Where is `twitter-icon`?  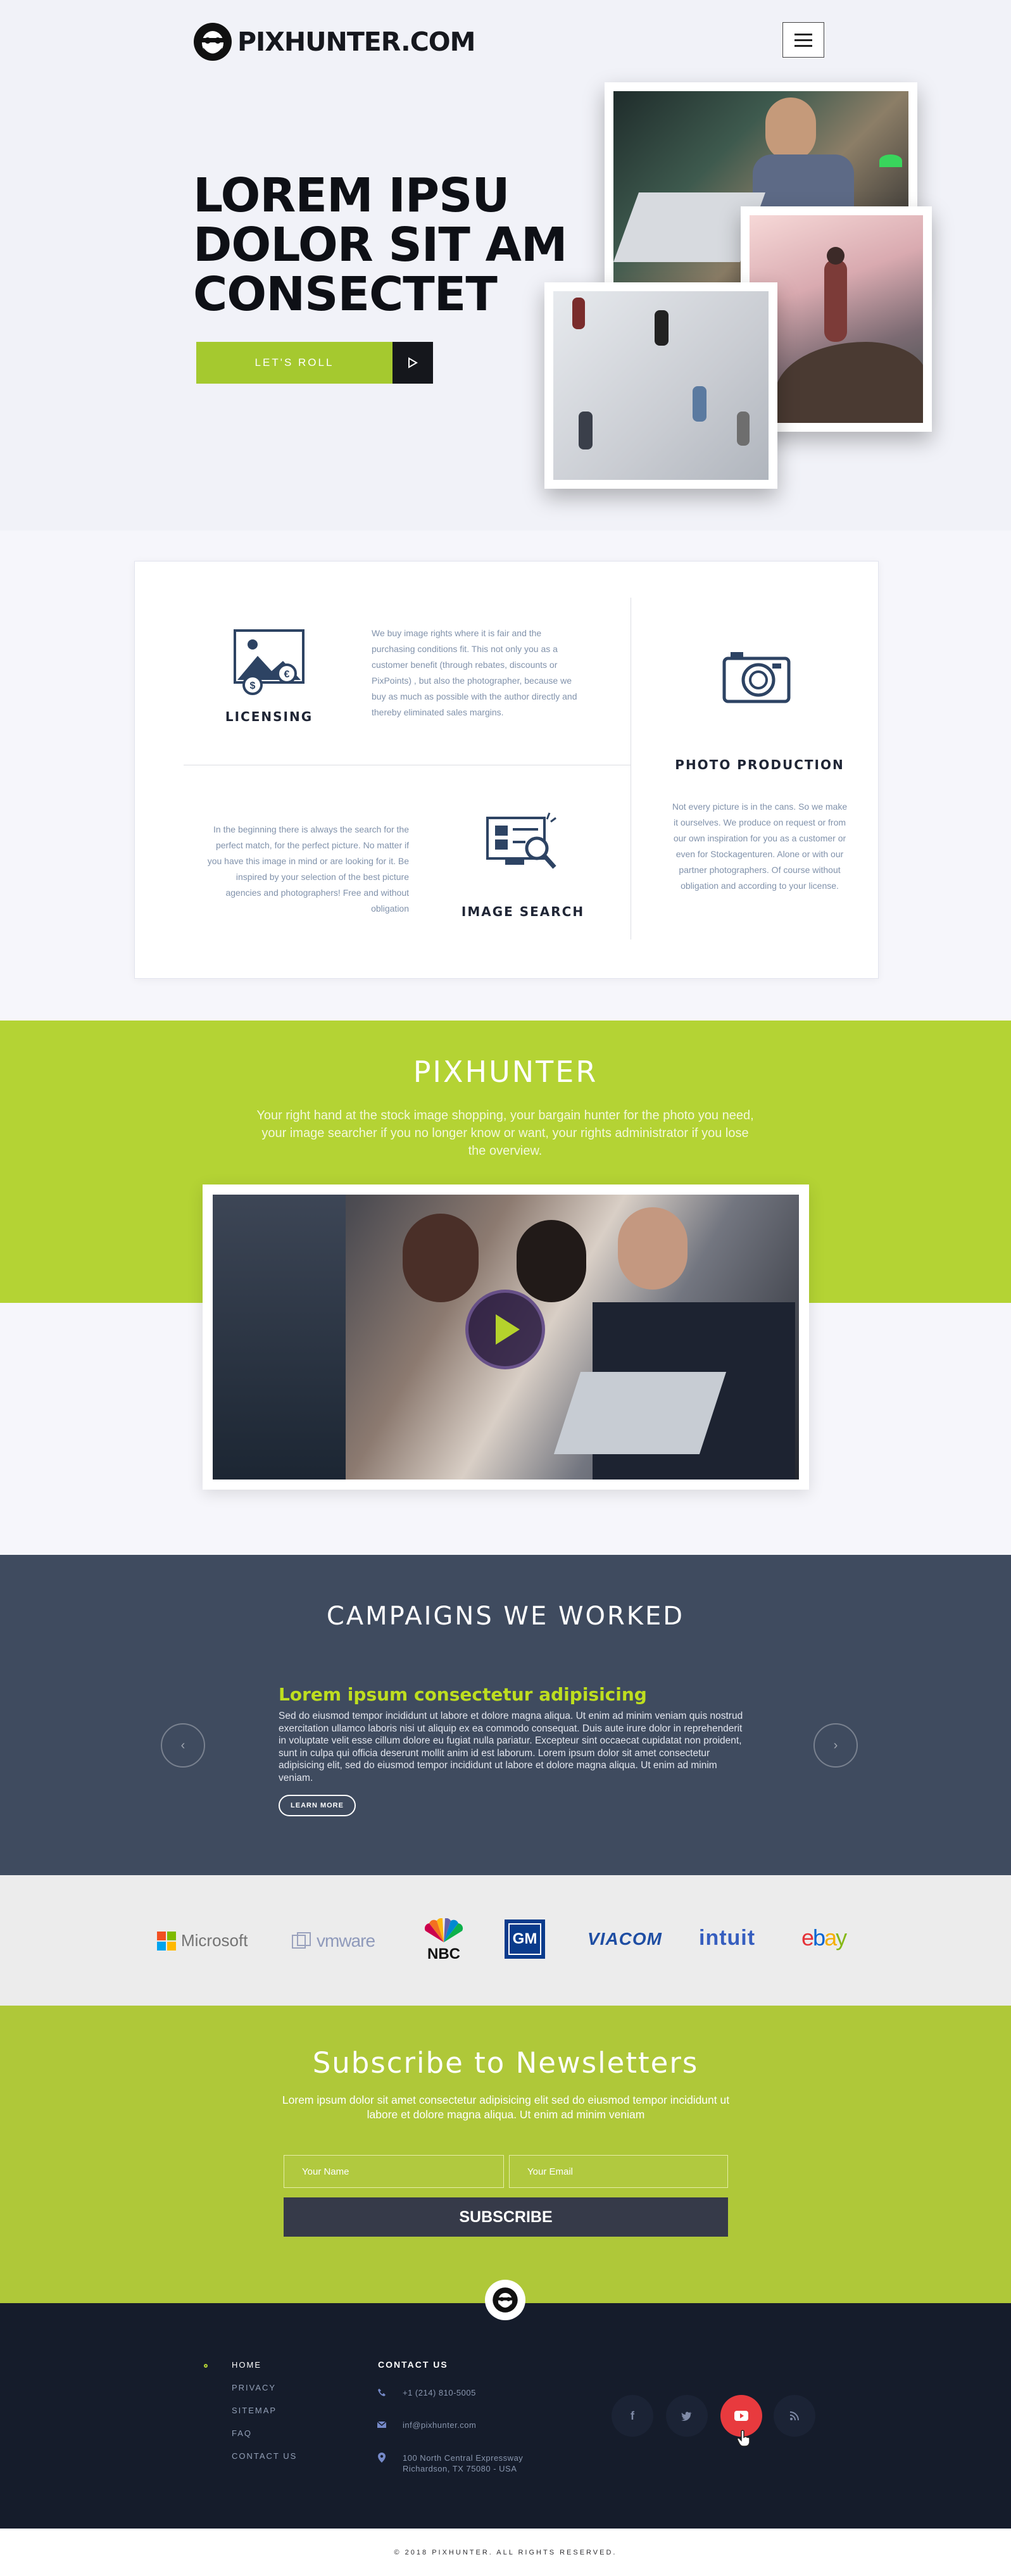
twitter-icon is located at coordinates (686, 2416).